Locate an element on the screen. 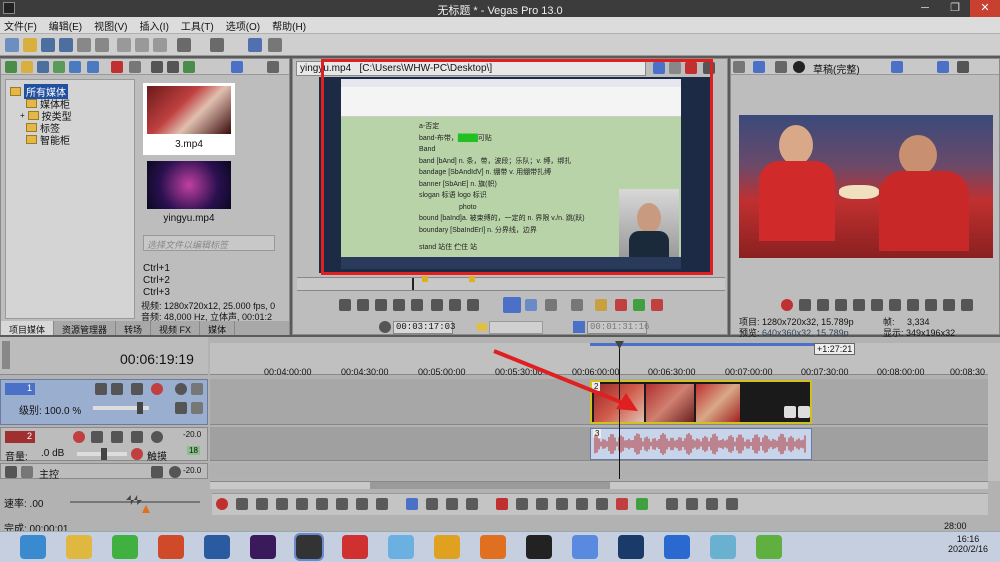 This screenshot has height=562, width=1000. tree-item-smart-bins: 智能柜 is located at coordinates (48, 139).